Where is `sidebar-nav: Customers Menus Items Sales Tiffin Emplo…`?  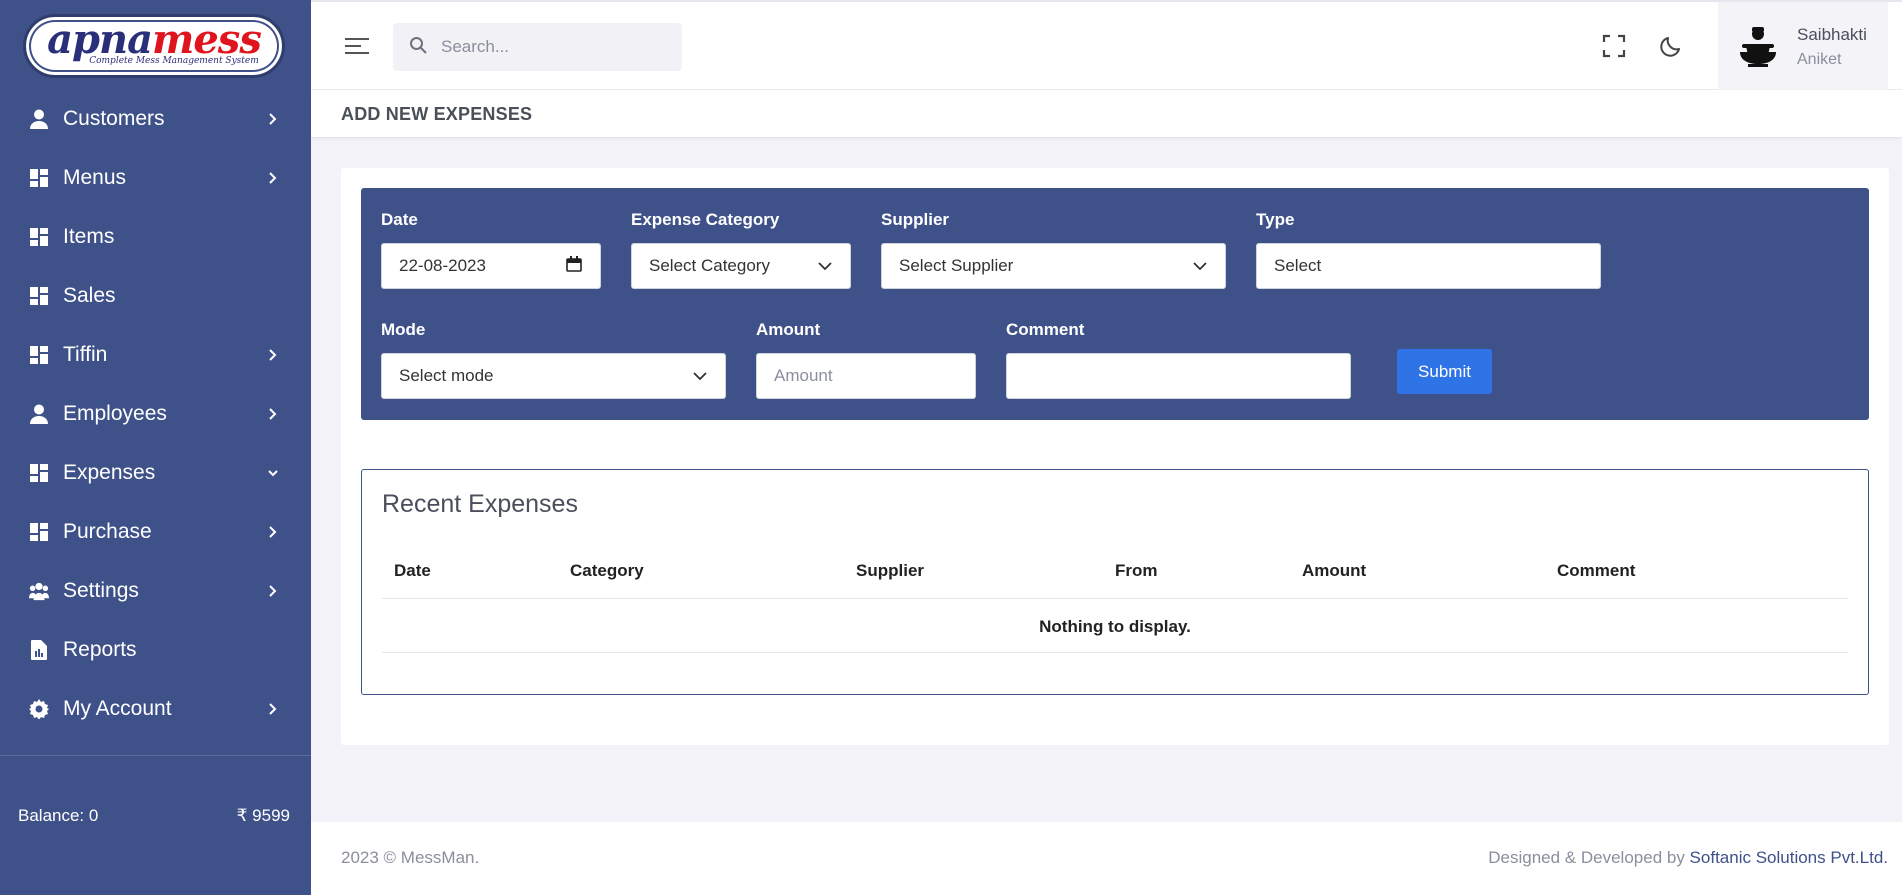
sidebar-nav: Customers Menus Items Sales Tiffin Emplo… is located at coordinates (155, 413).